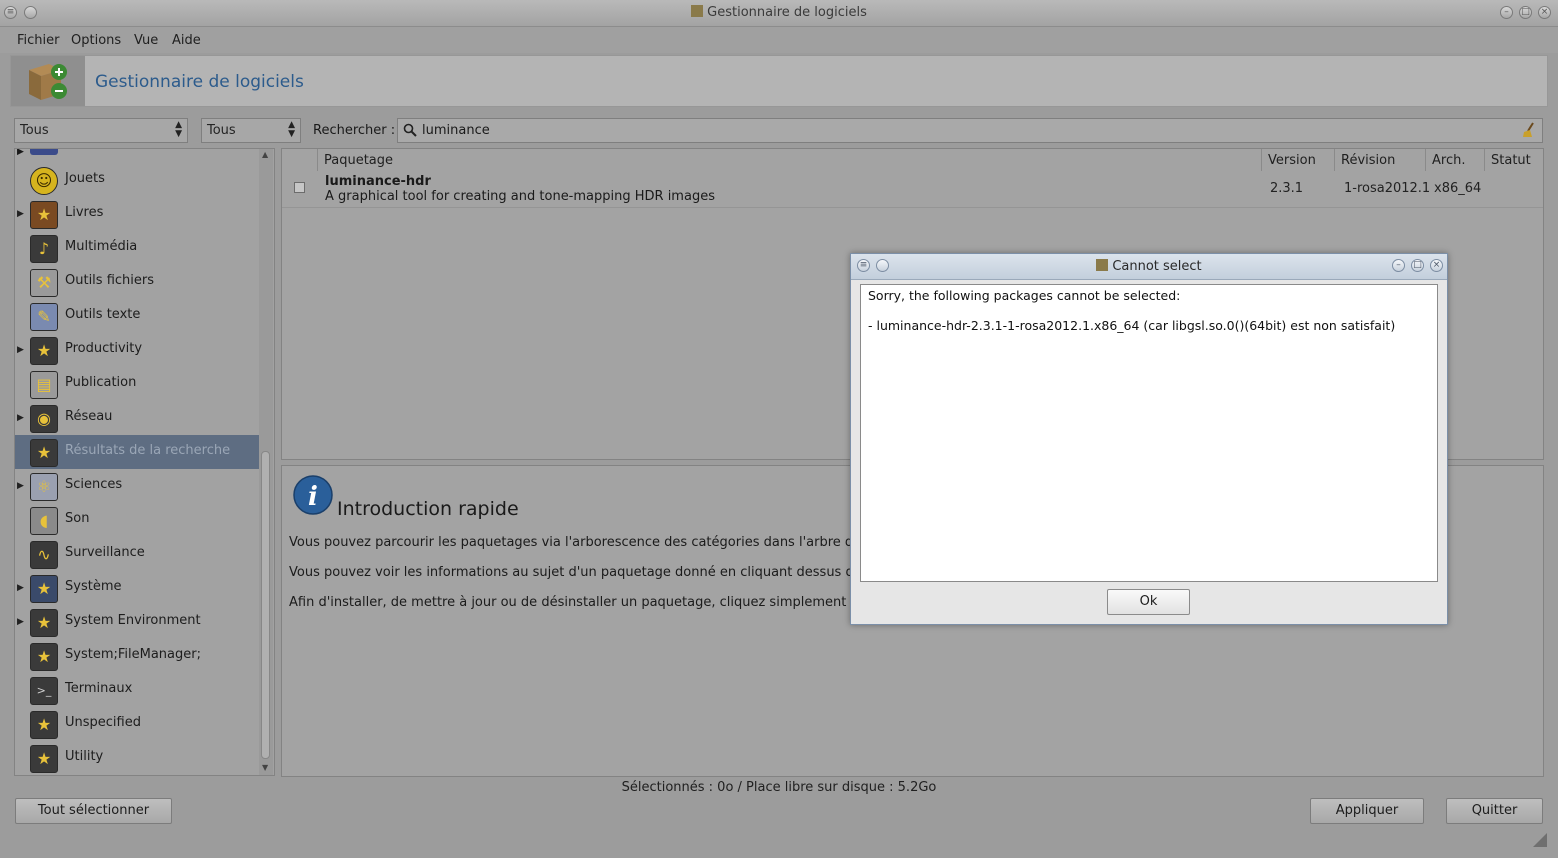 This screenshot has width=1558, height=858. Describe the element at coordinates (101, 130) in the screenshot. I see `category-filter-combo: Tous ▲ ▼` at that location.